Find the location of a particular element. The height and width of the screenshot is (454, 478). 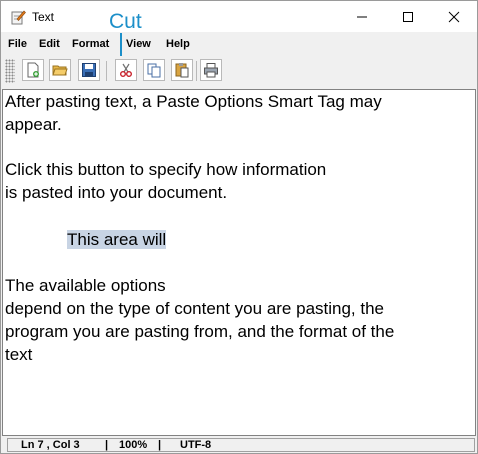

cursor-position: Ln 7 , Col 3 is located at coordinates (50, 445).